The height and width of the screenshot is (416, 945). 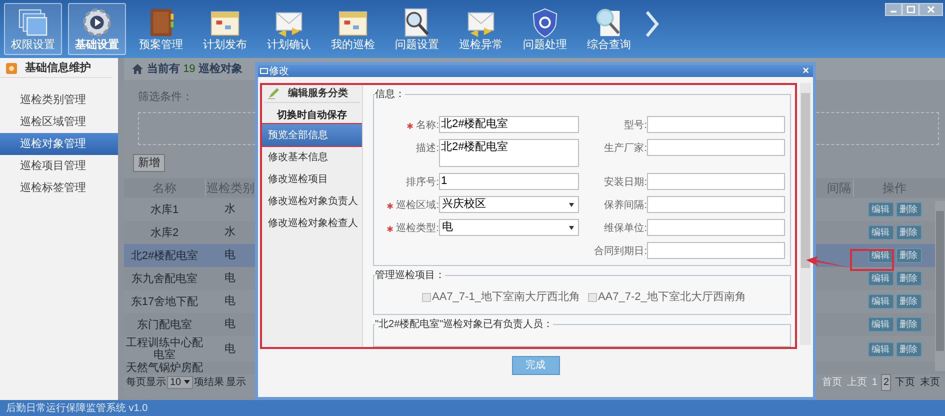 What do you see at coordinates (279, 71) in the screenshot?
I see `dialog-title: 修改` at bounding box center [279, 71].